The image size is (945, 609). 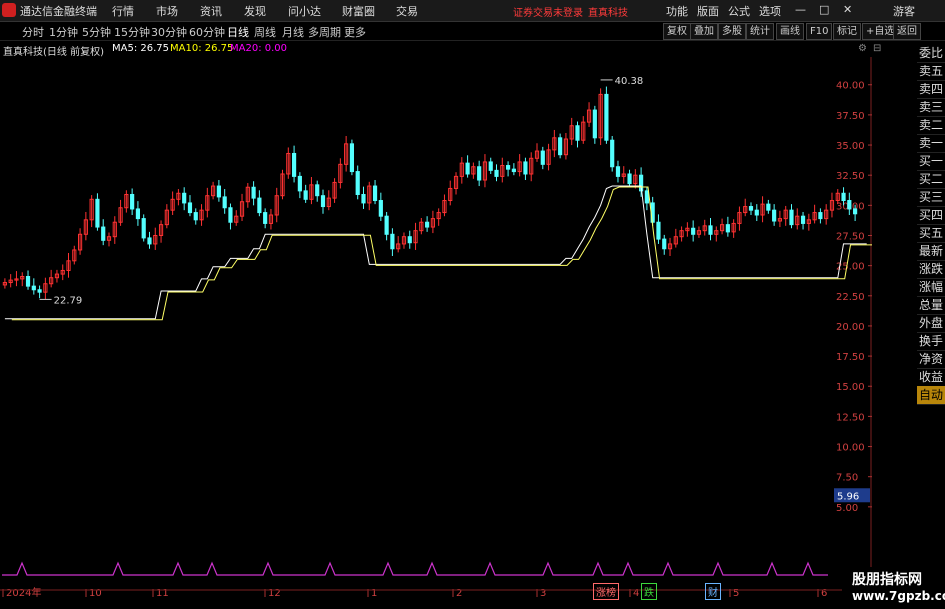 I want to click on period-60min: 60分钟, so click(x=207, y=32).